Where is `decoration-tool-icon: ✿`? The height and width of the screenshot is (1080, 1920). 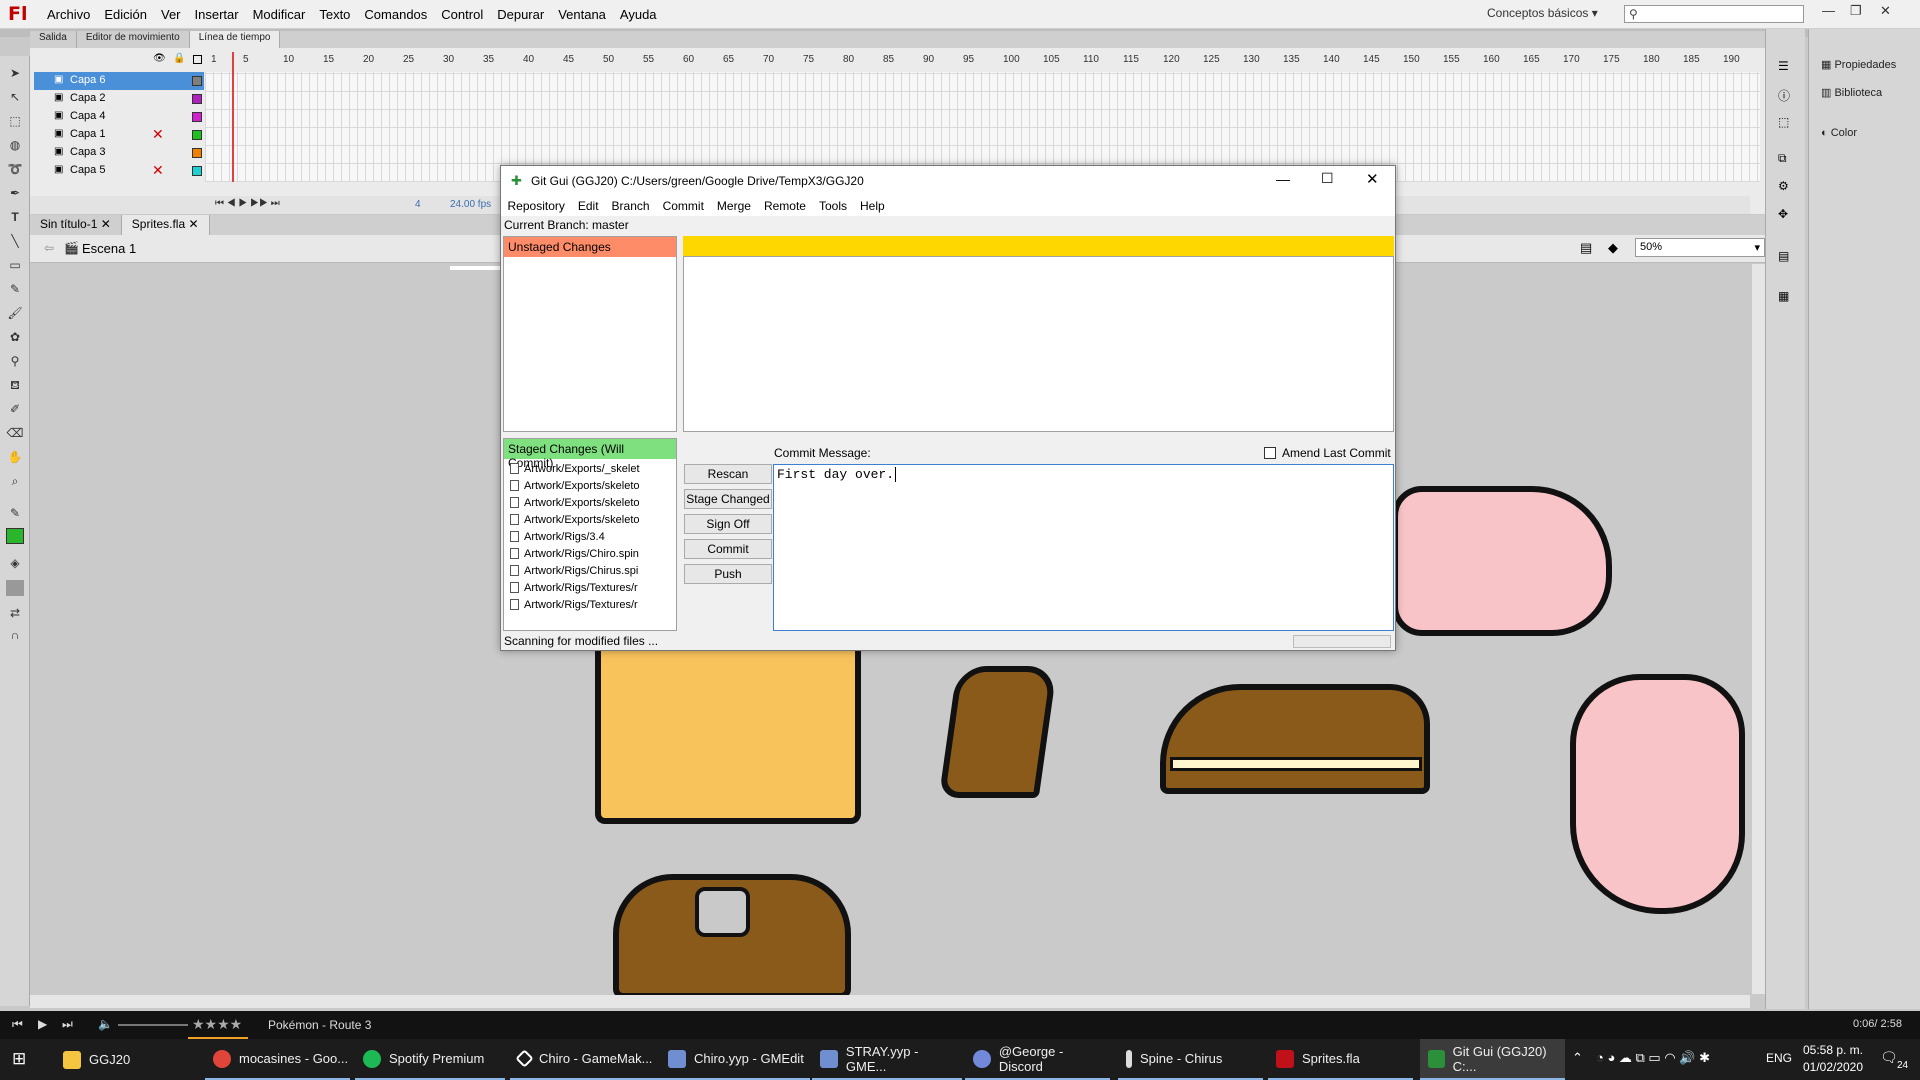
decoration-tool-icon: ✿ is located at coordinates (15, 338).